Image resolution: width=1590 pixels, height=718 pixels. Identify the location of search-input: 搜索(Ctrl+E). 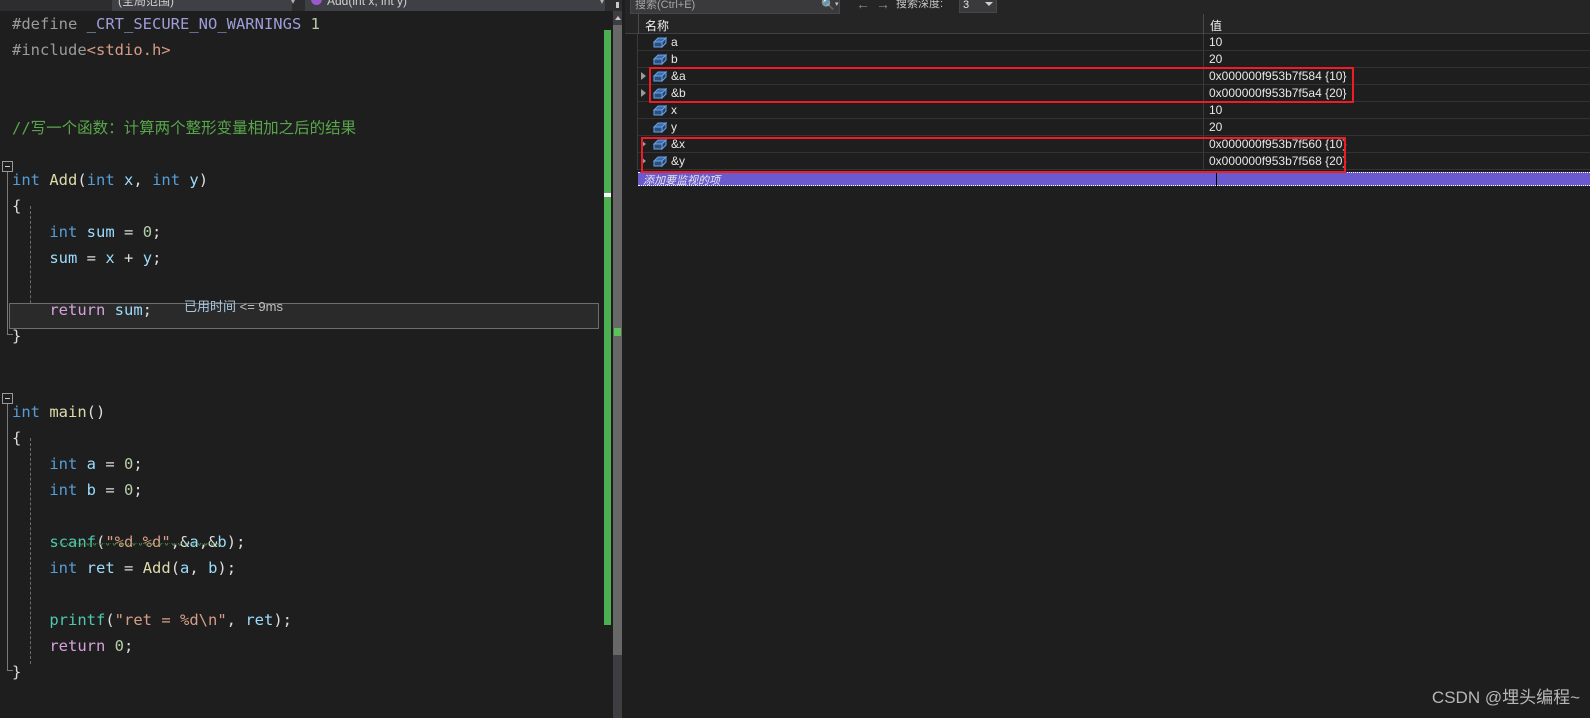
(735, 7).